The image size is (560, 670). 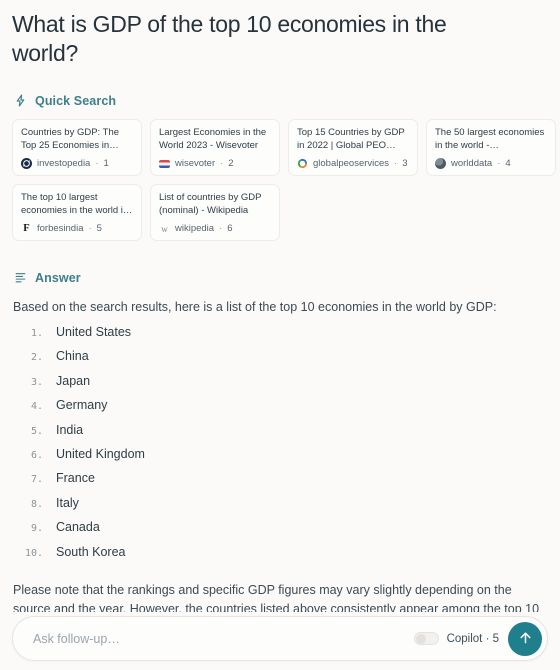 I want to click on copilot-toggle, so click(x=426, y=638).